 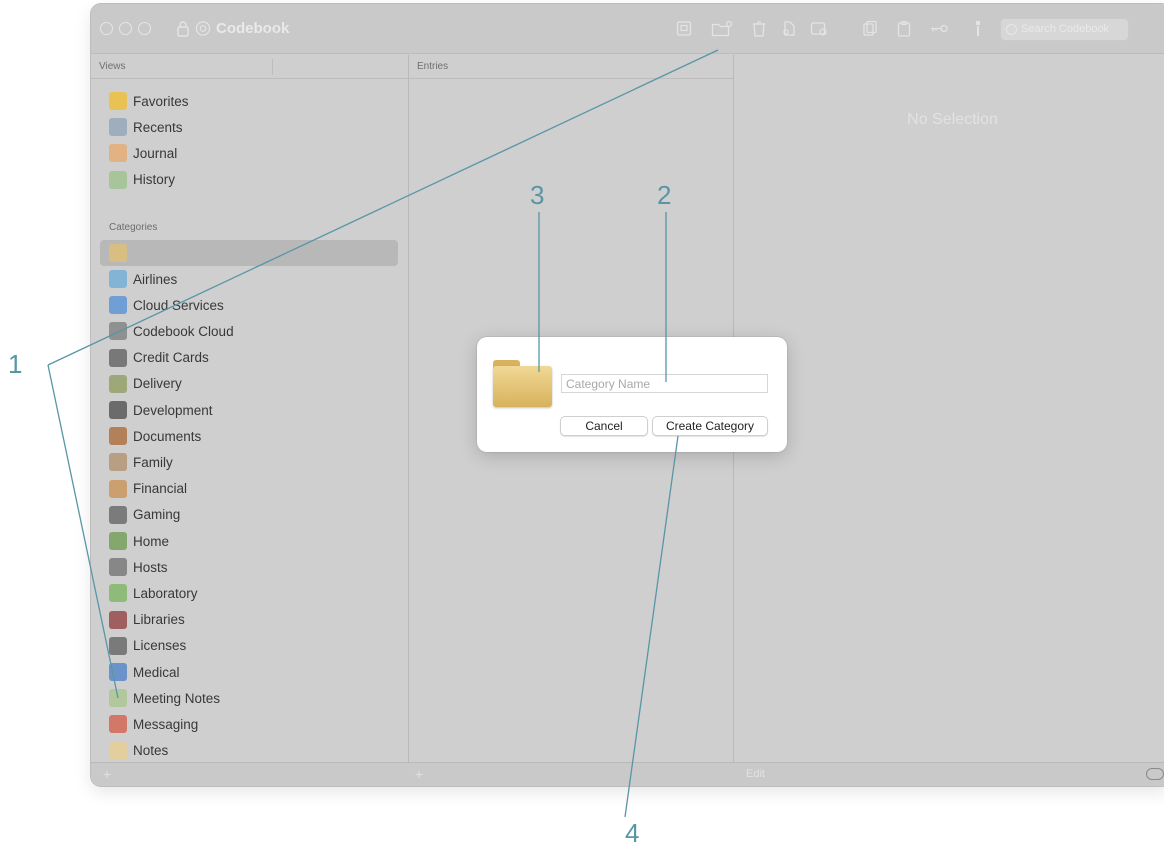 I want to click on toolbar: Codebook Search Codebook, so click(x=627, y=29).